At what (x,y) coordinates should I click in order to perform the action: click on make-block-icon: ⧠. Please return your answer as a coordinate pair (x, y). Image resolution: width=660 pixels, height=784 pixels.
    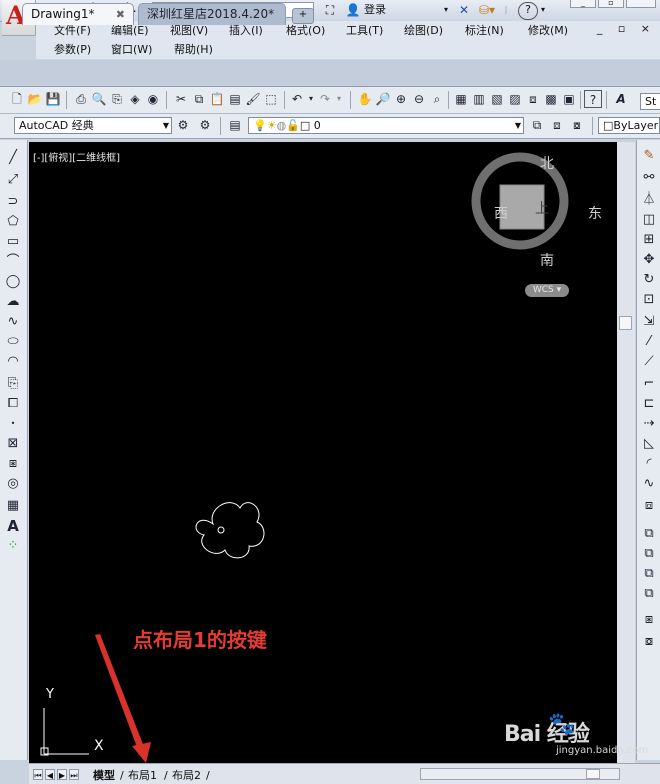
    Looking at the image, I should click on (13, 404).